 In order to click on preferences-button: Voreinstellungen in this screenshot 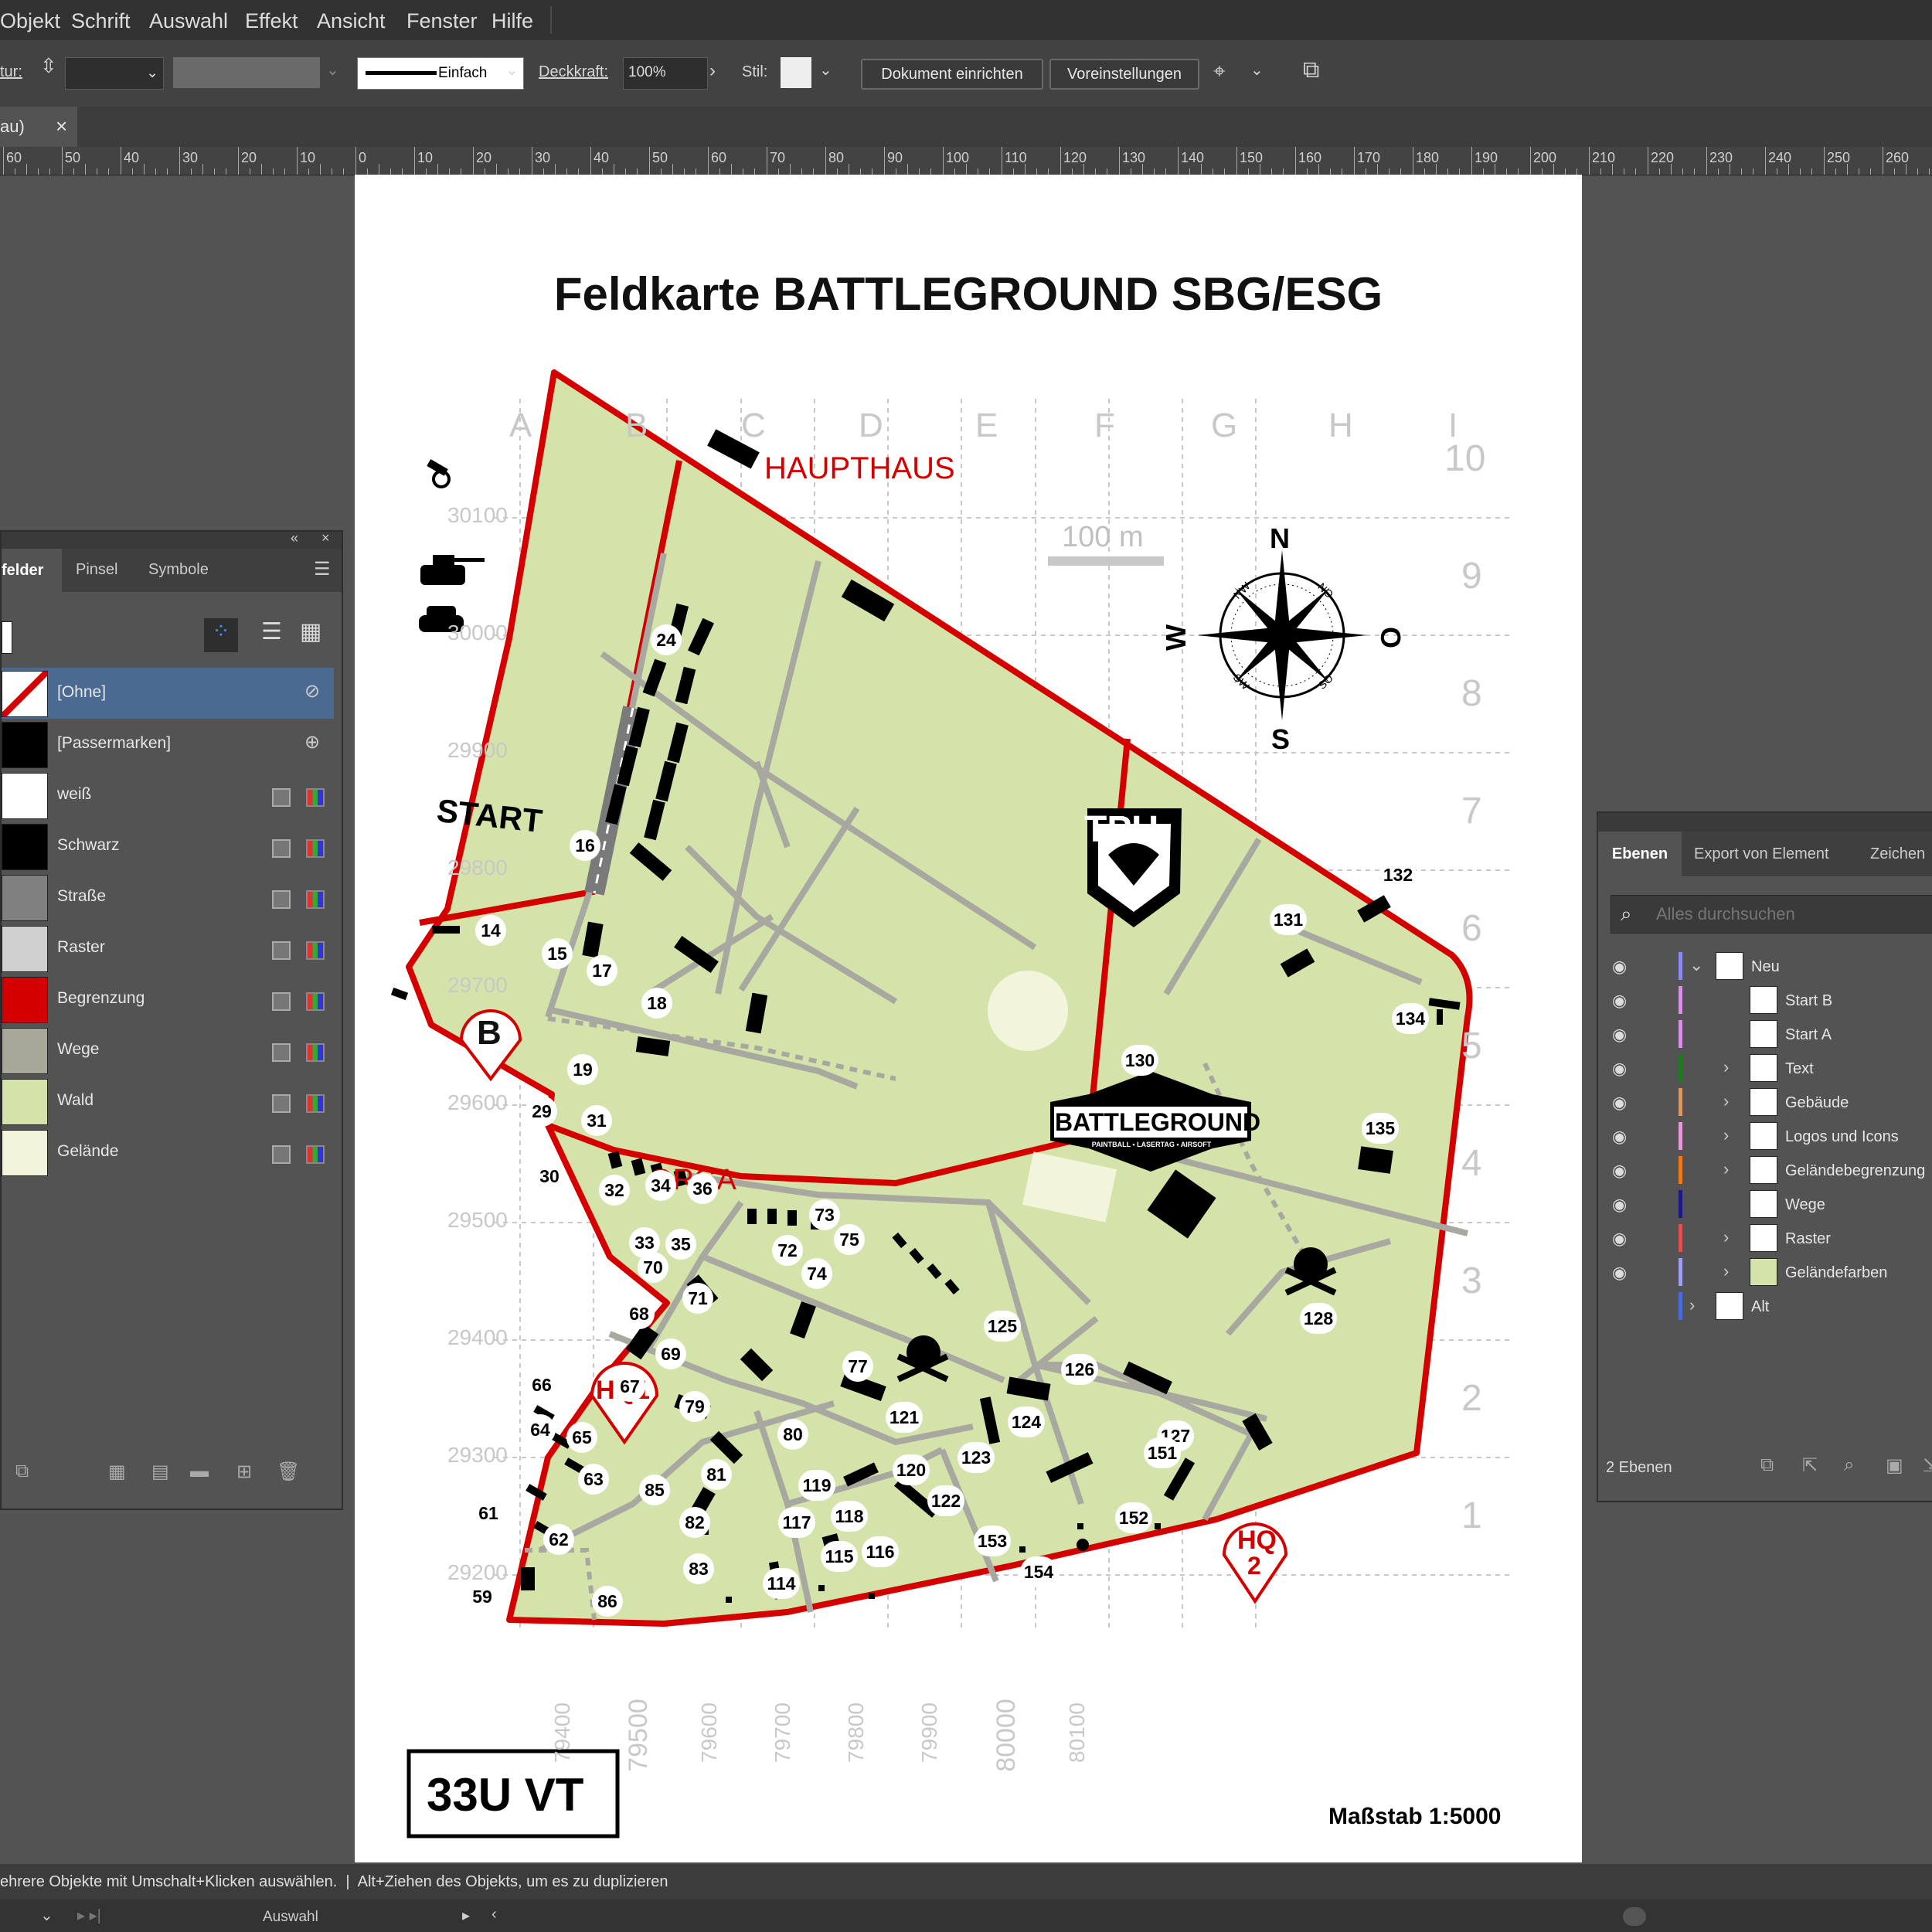, I will do `click(1124, 74)`.